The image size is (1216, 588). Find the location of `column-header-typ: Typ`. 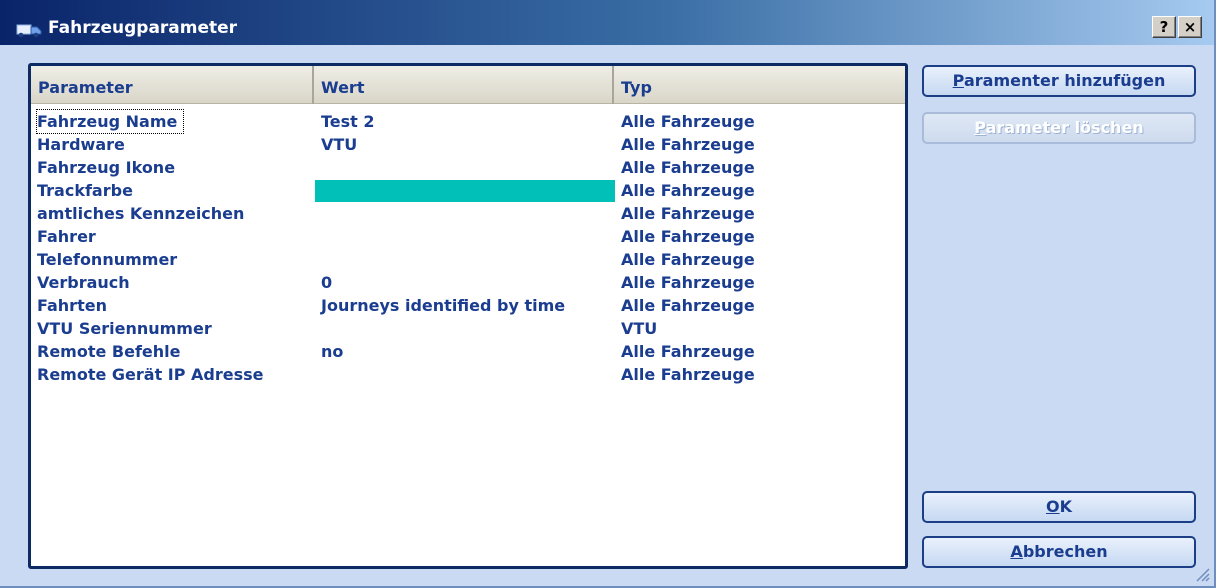

column-header-typ: Typ is located at coordinates (759, 85).